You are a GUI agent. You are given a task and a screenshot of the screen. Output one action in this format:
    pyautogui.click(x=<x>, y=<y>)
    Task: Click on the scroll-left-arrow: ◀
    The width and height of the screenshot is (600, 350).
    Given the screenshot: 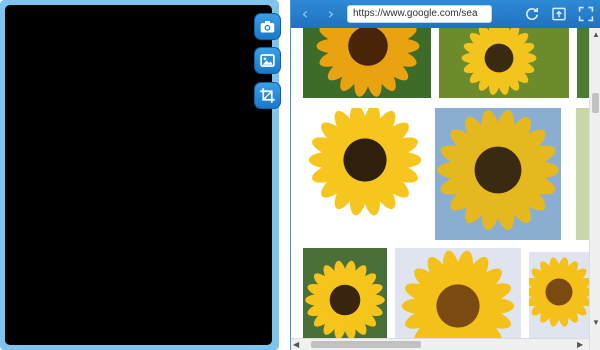 What is the action you would take?
    pyautogui.click(x=296, y=344)
    